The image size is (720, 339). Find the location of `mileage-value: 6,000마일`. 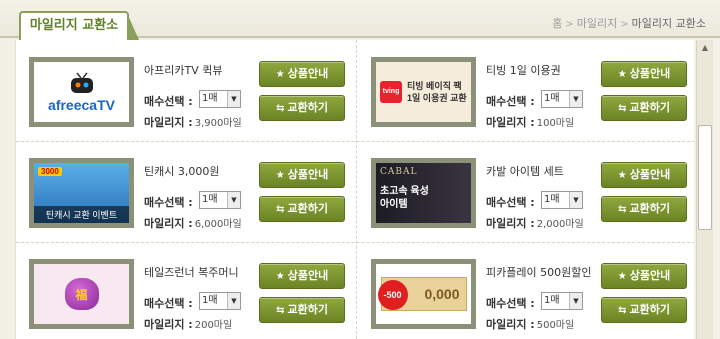

mileage-value: 6,000마일 is located at coordinates (218, 224).